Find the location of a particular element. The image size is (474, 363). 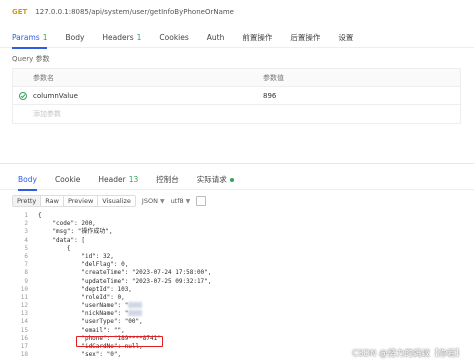

tab-post-script: 后置操作 is located at coordinates (305, 38).